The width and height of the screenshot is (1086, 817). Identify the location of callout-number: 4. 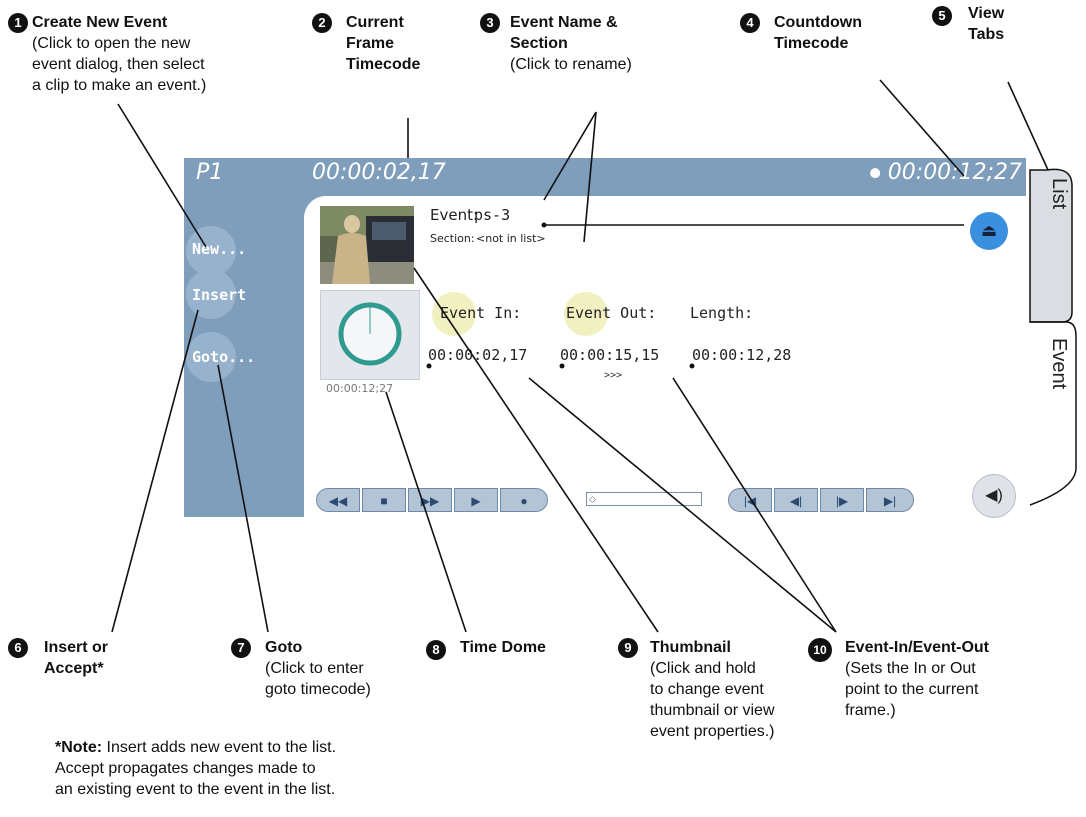
(750, 23).